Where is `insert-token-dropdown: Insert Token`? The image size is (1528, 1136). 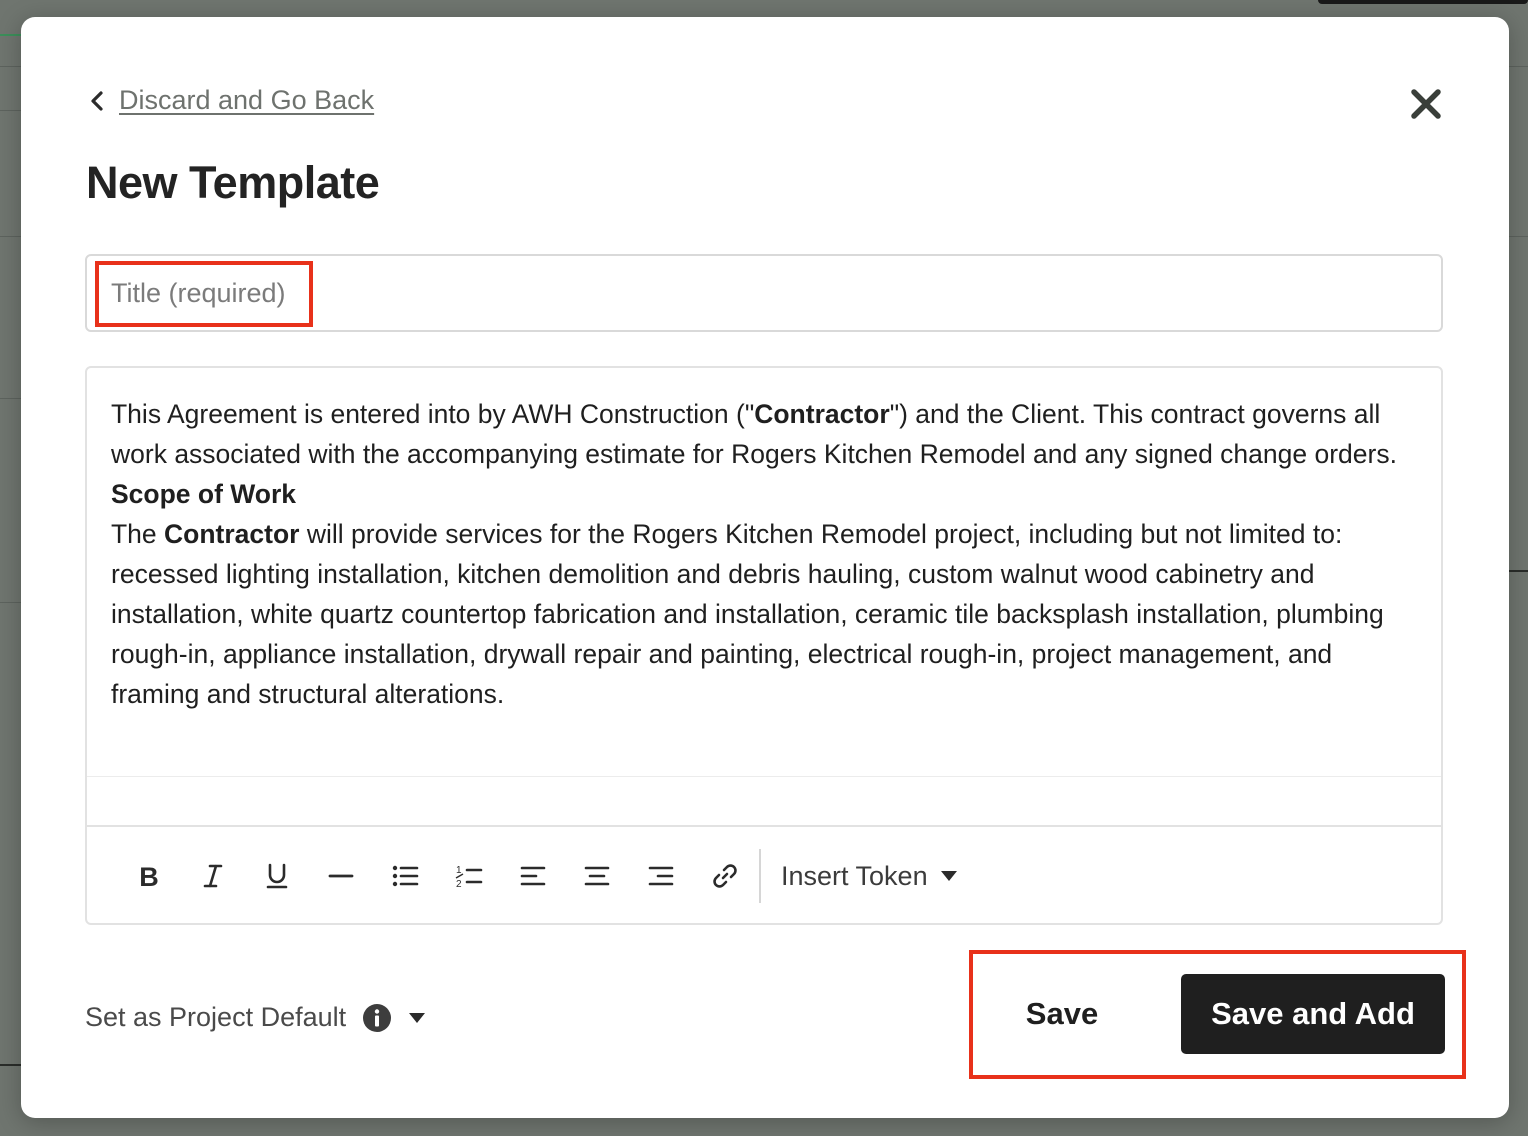
insert-token-dropdown: Insert Token is located at coordinates (864, 876).